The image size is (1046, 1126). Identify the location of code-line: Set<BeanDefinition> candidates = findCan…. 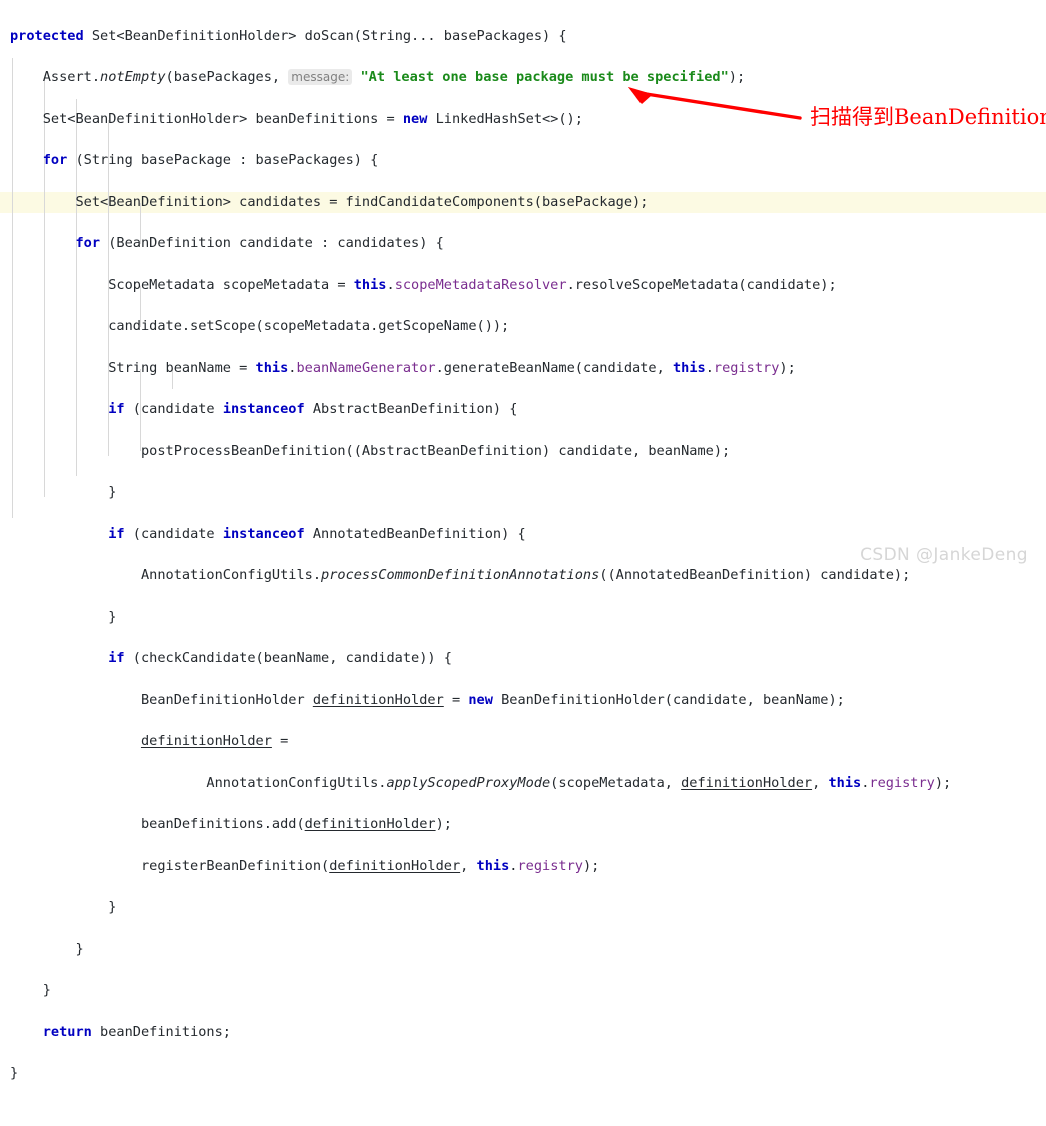
(475, 202).